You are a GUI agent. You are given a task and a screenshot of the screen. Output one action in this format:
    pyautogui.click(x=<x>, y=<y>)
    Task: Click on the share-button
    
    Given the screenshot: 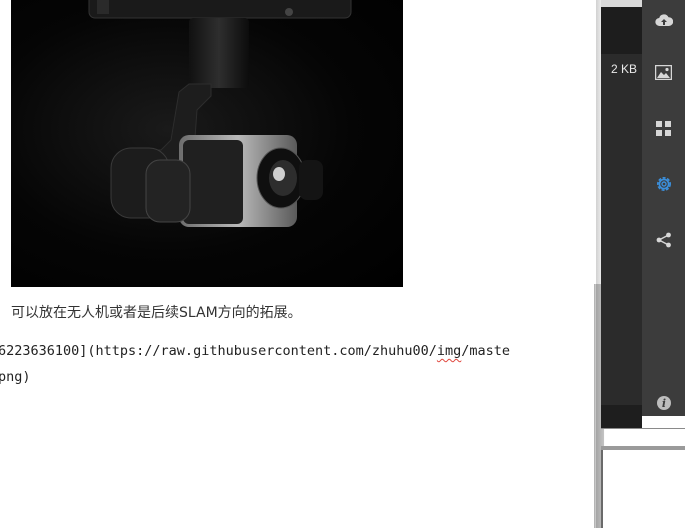 What is the action you would take?
    pyautogui.click(x=663, y=240)
    